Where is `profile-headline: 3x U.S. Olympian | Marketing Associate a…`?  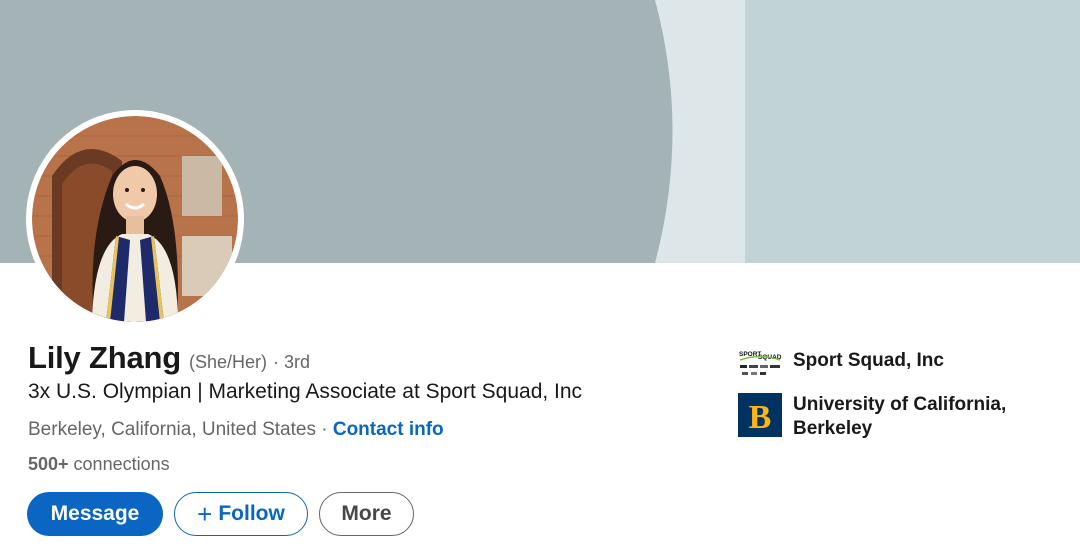
profile-headline: 3x U.S. Olympian | Marketing Associate a… is located at coordinates (305, 391).